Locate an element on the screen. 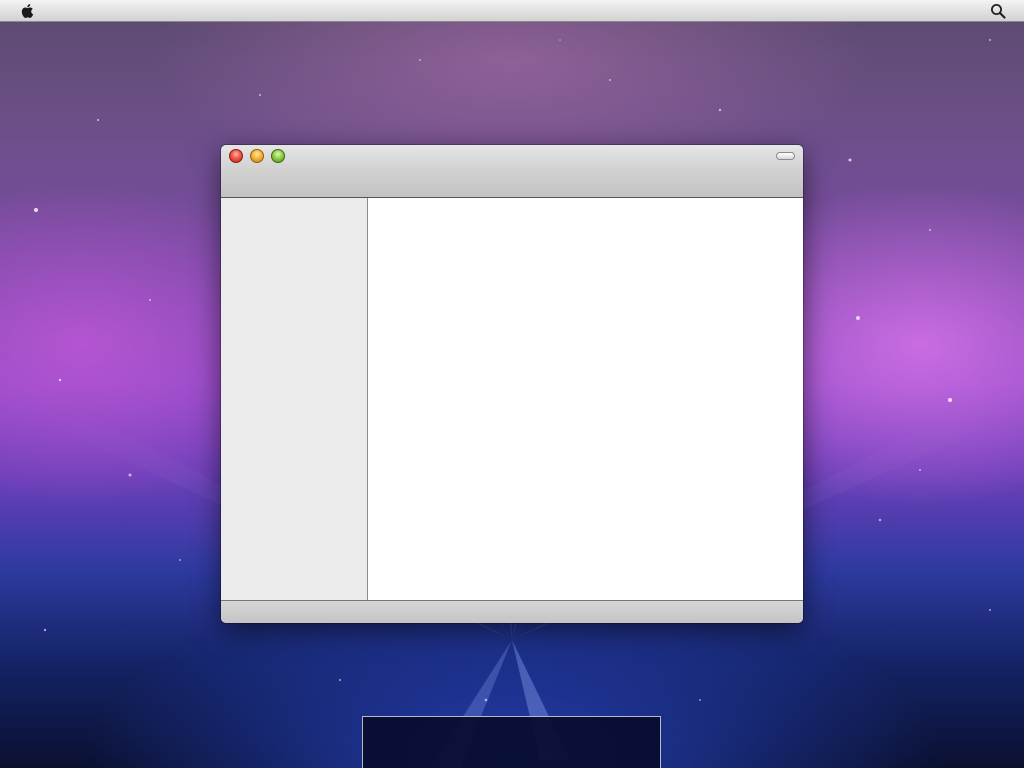 This screenshot has width=1024, height=768. minimize-icon is located at coordinates (257, 156).